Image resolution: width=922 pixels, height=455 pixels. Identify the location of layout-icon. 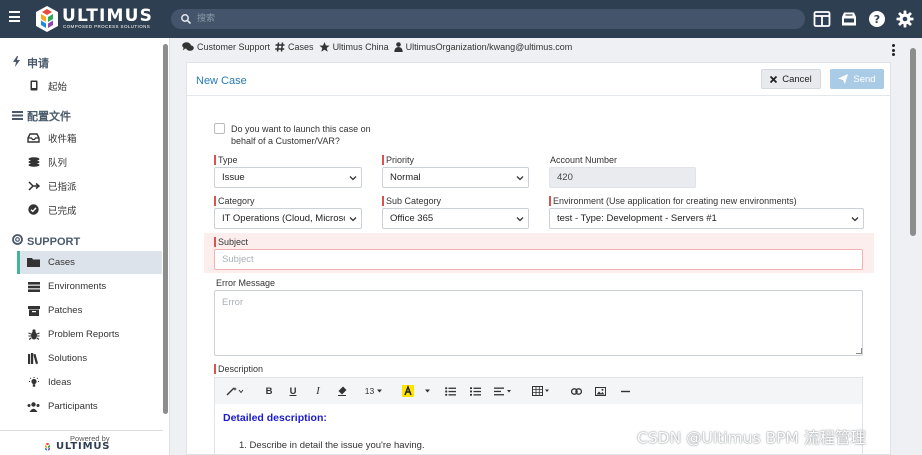
(822, 19).